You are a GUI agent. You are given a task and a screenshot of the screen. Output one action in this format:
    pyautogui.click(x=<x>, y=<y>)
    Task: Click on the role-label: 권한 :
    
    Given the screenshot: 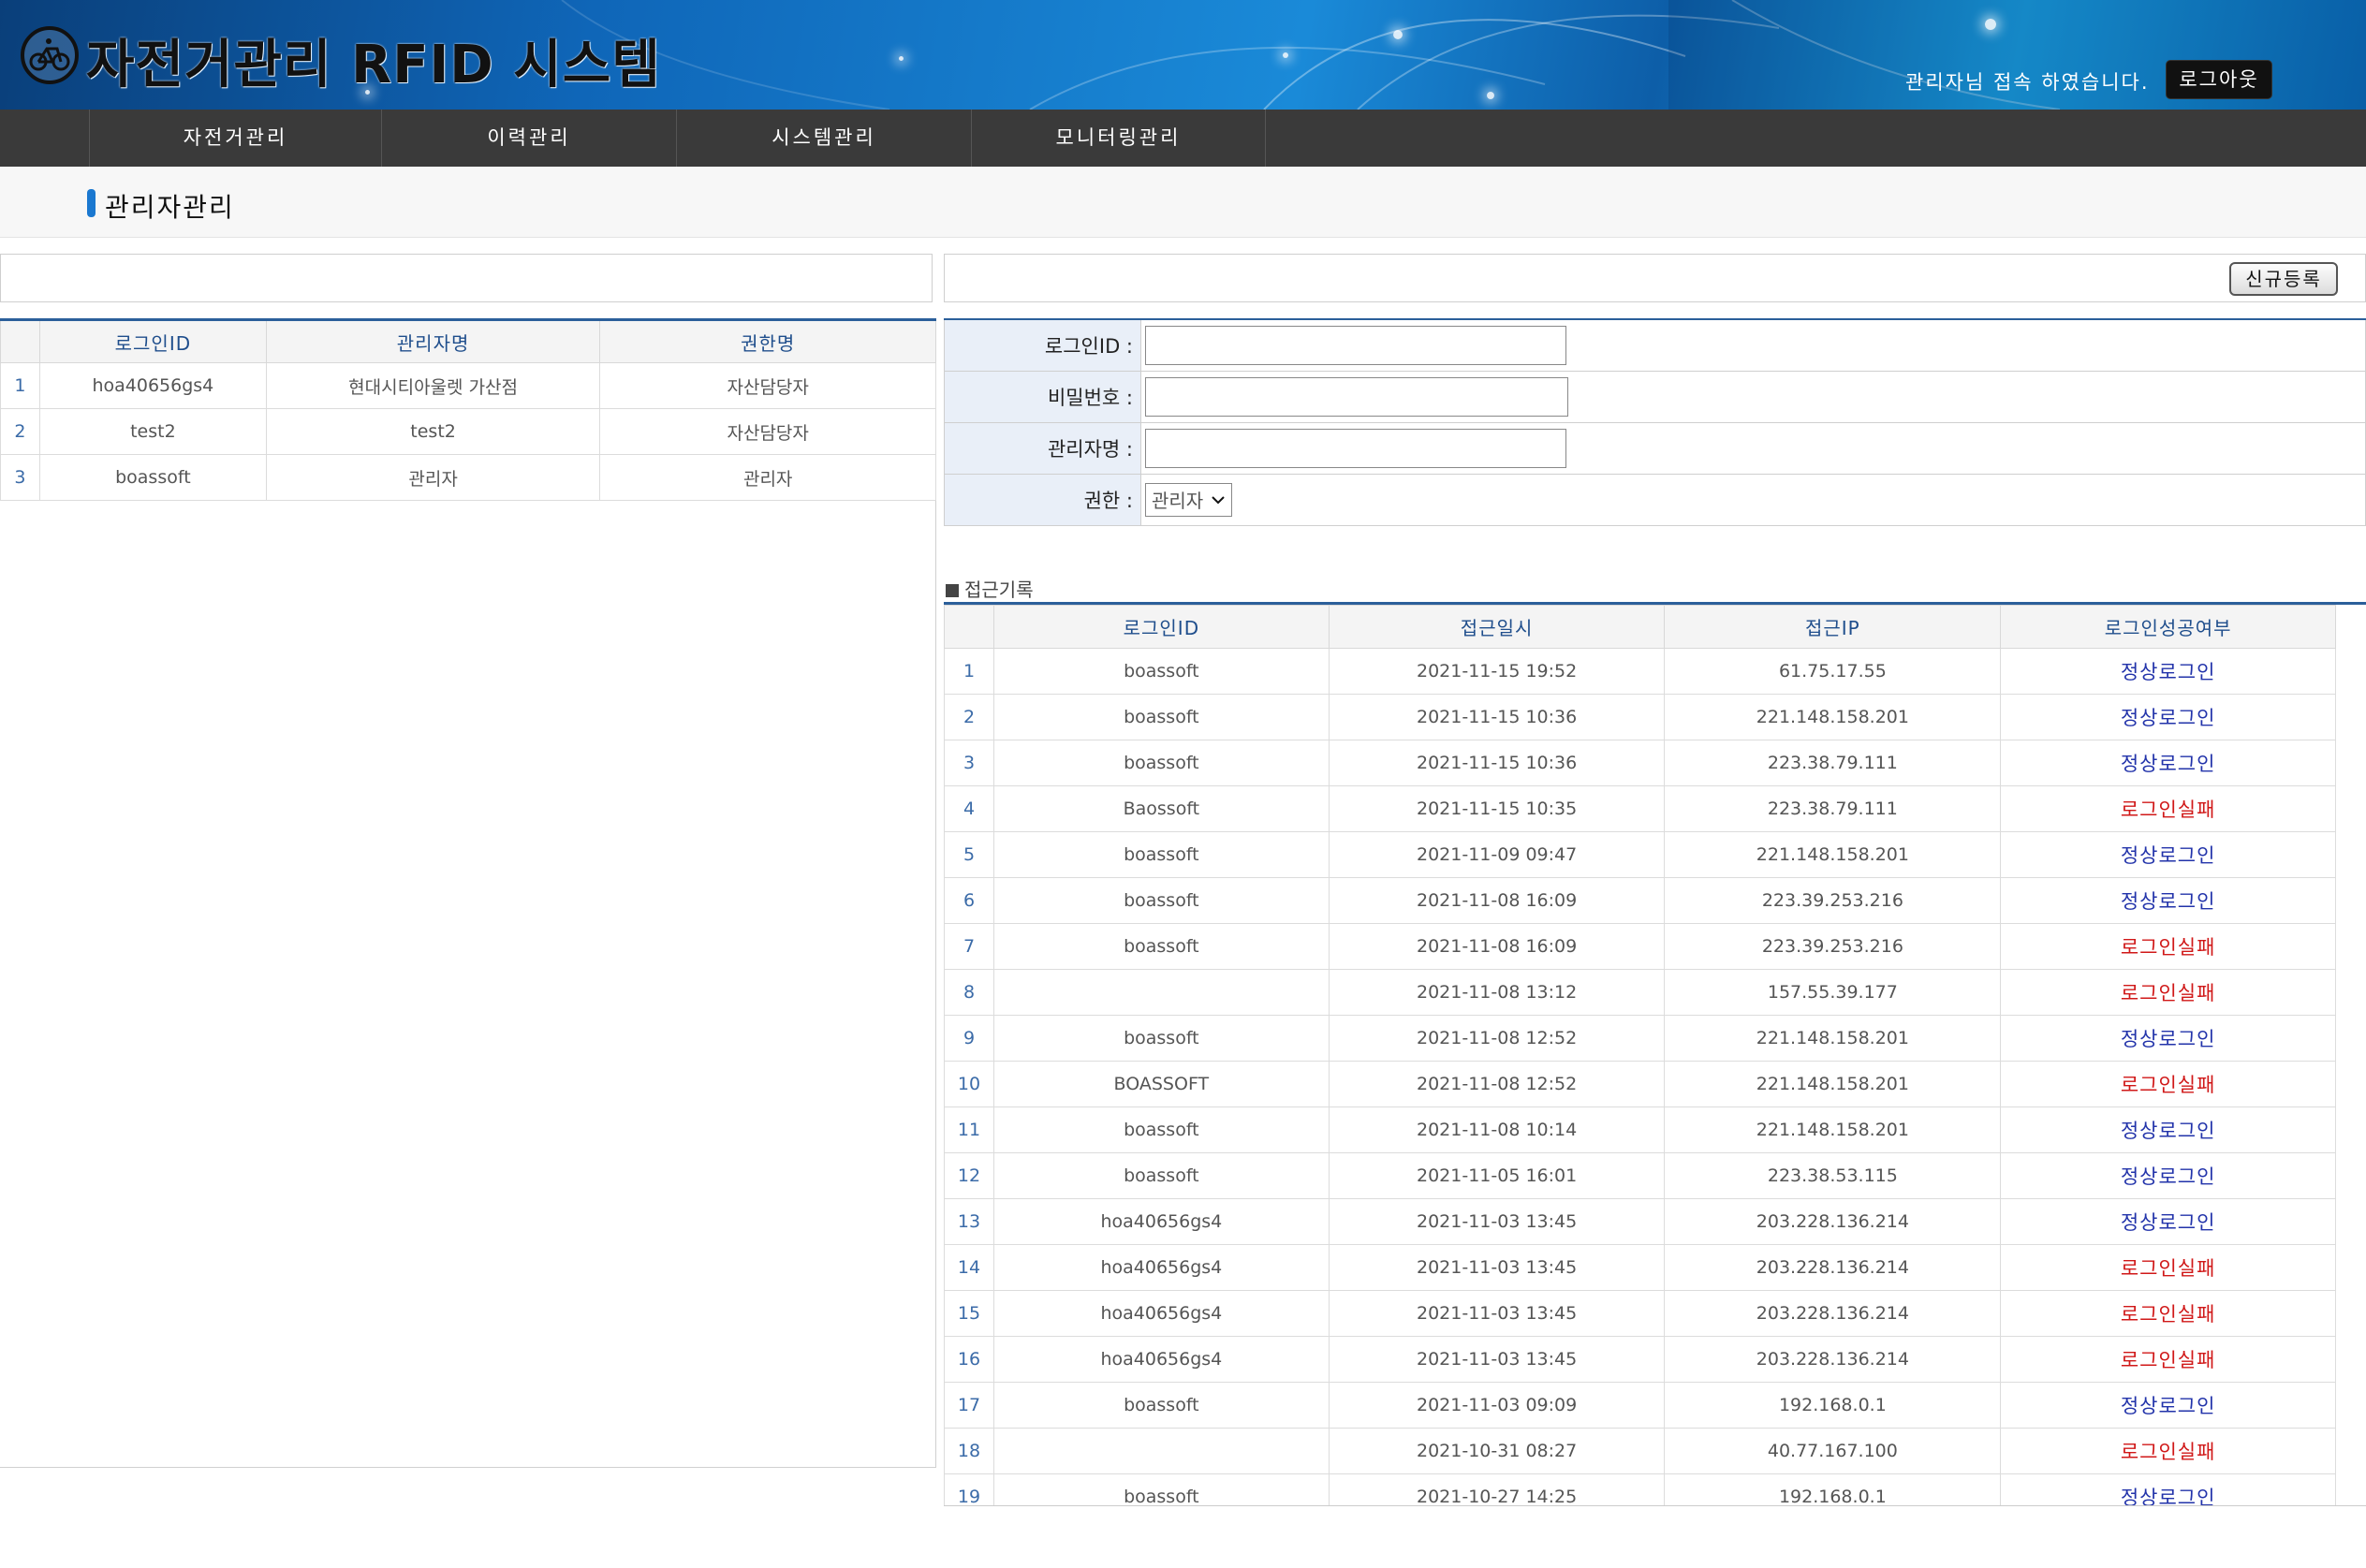 What is the action you would take?
    pyautogui.click(x=1042, y=499)
    